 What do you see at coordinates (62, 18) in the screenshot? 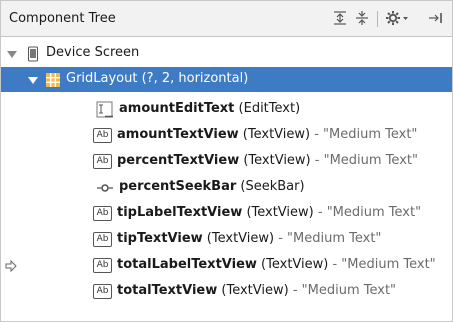
I see `panel-title: Component Tree` at bounding box center [62, 18].